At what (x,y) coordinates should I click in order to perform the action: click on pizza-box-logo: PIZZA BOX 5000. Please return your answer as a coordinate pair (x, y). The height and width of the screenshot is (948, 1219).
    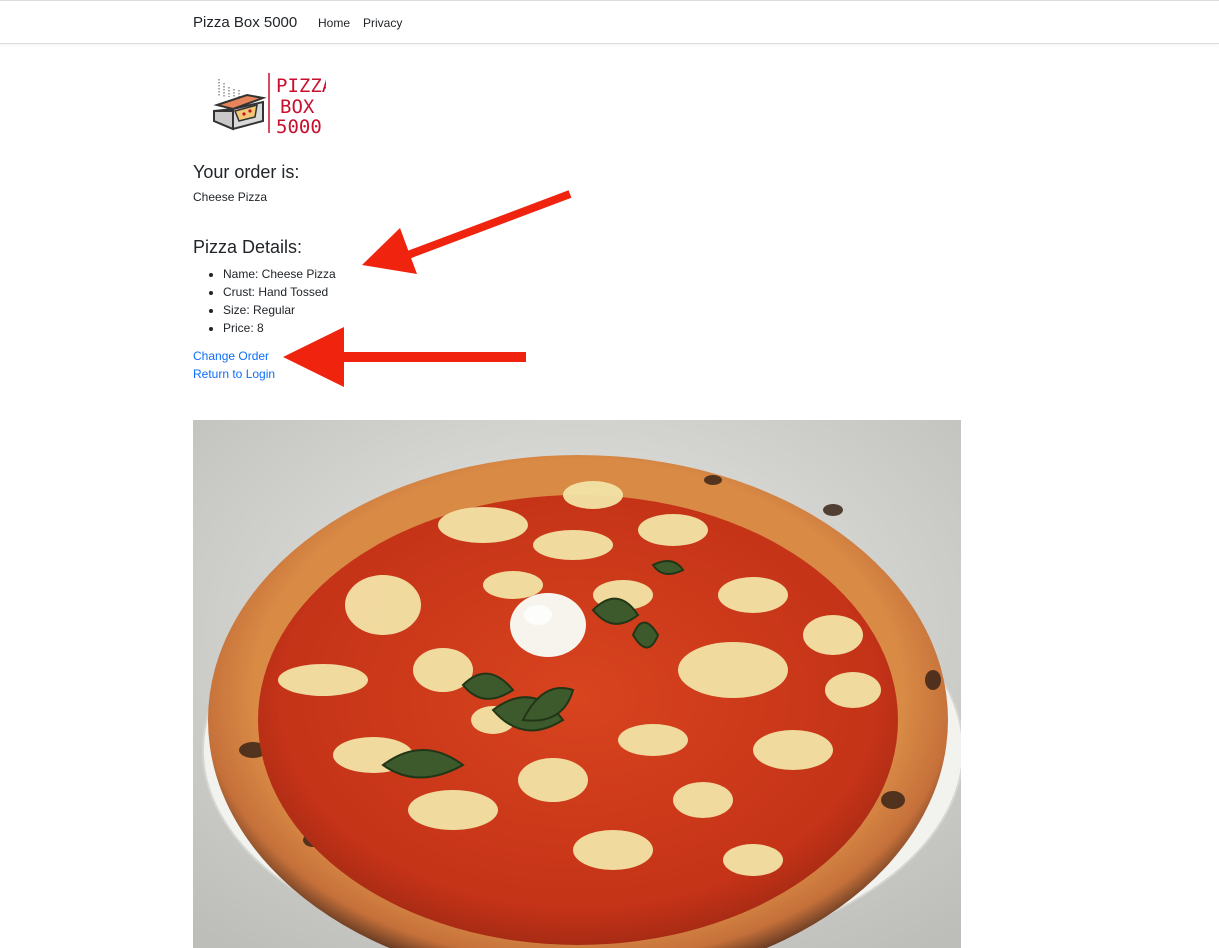
    Looking at the image, I should click on (269, 105).